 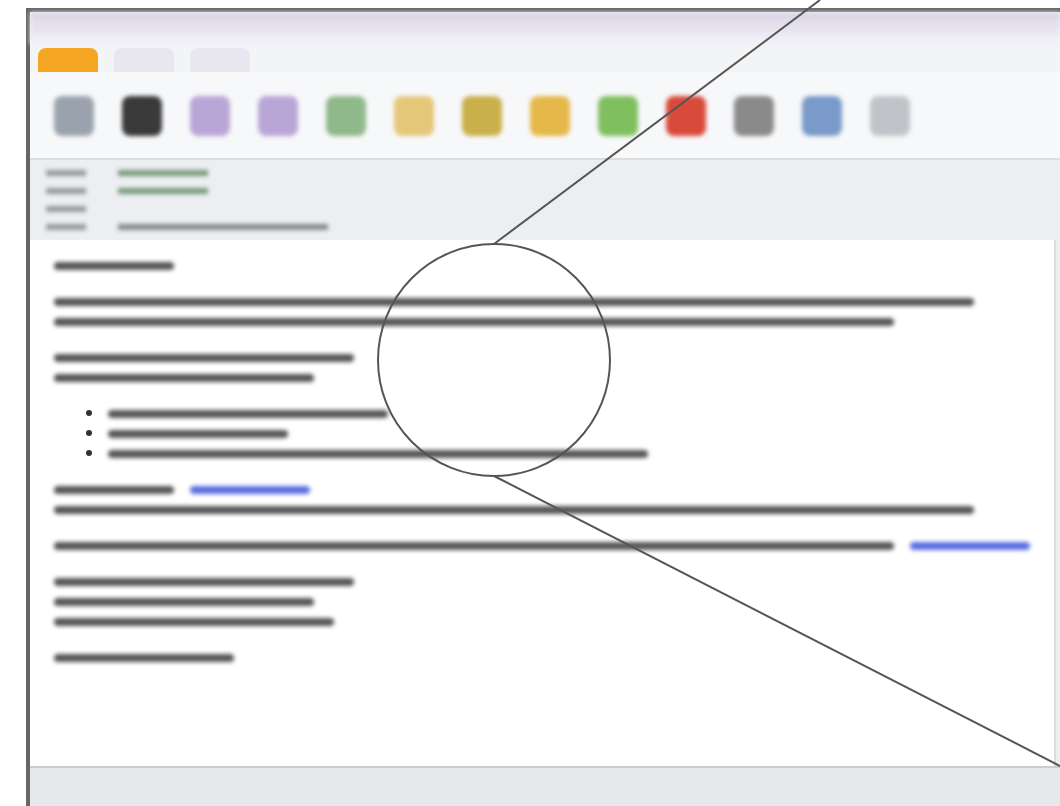 What do you see at coordinates (68, 60) in the screenshot?
I see `ribbon-tab` at bounding box center [68, 60].